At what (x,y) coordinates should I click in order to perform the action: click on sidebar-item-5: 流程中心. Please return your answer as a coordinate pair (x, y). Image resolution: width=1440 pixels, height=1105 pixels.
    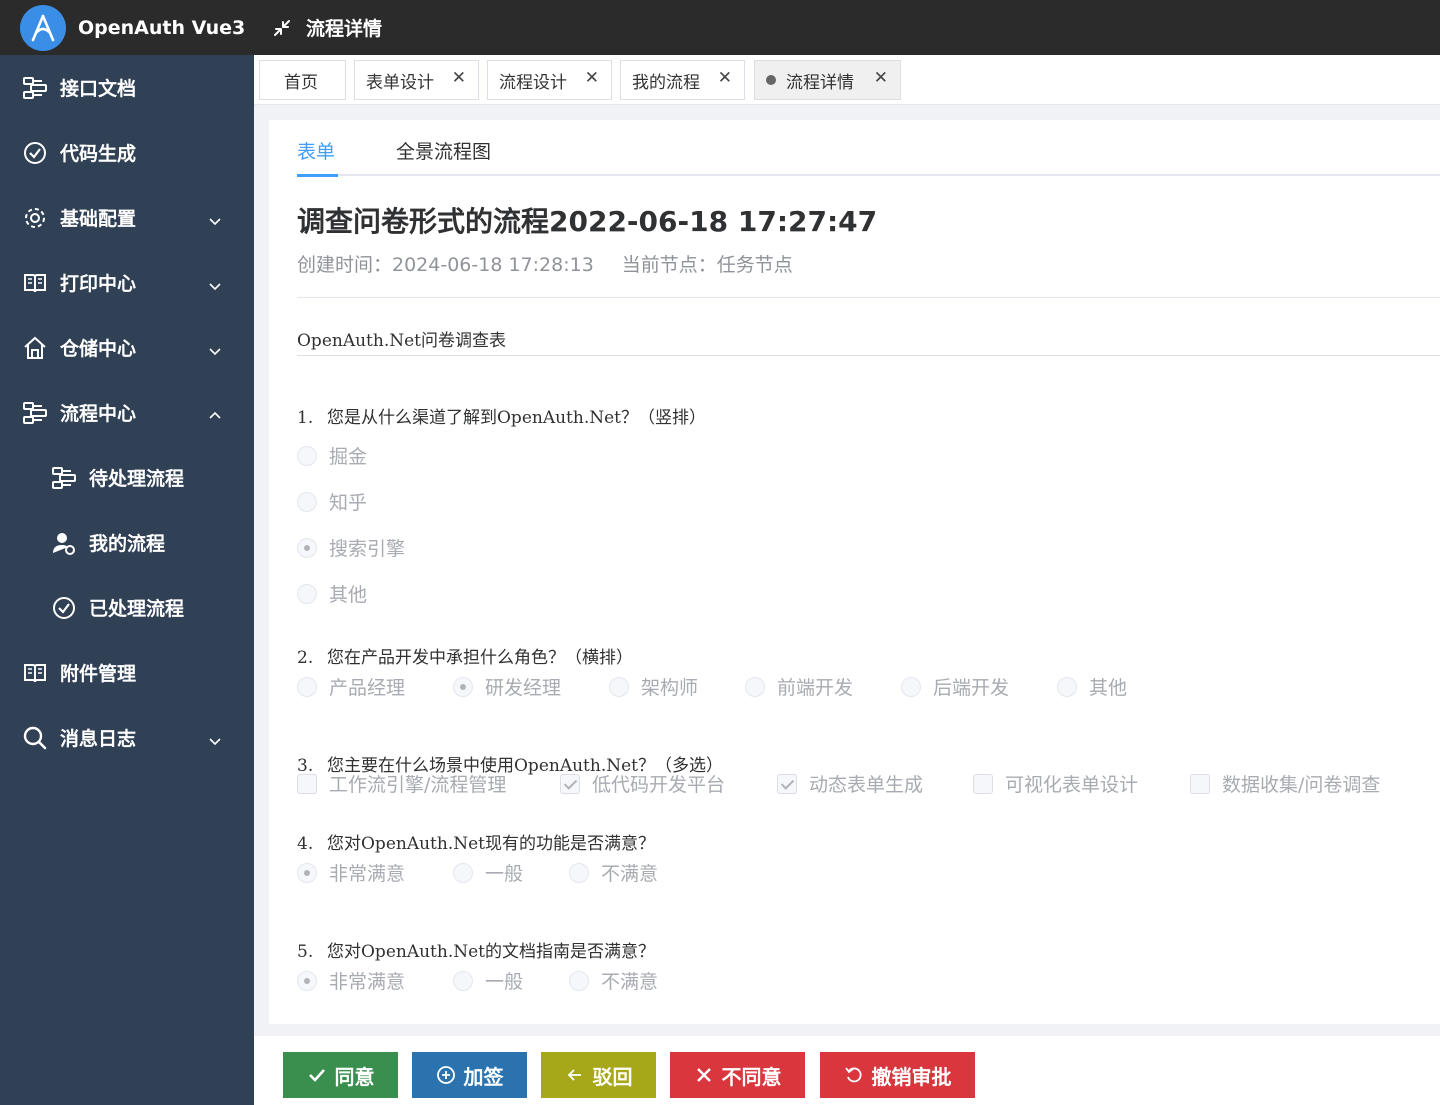
    Looking at the image, I should click on (127, 412).